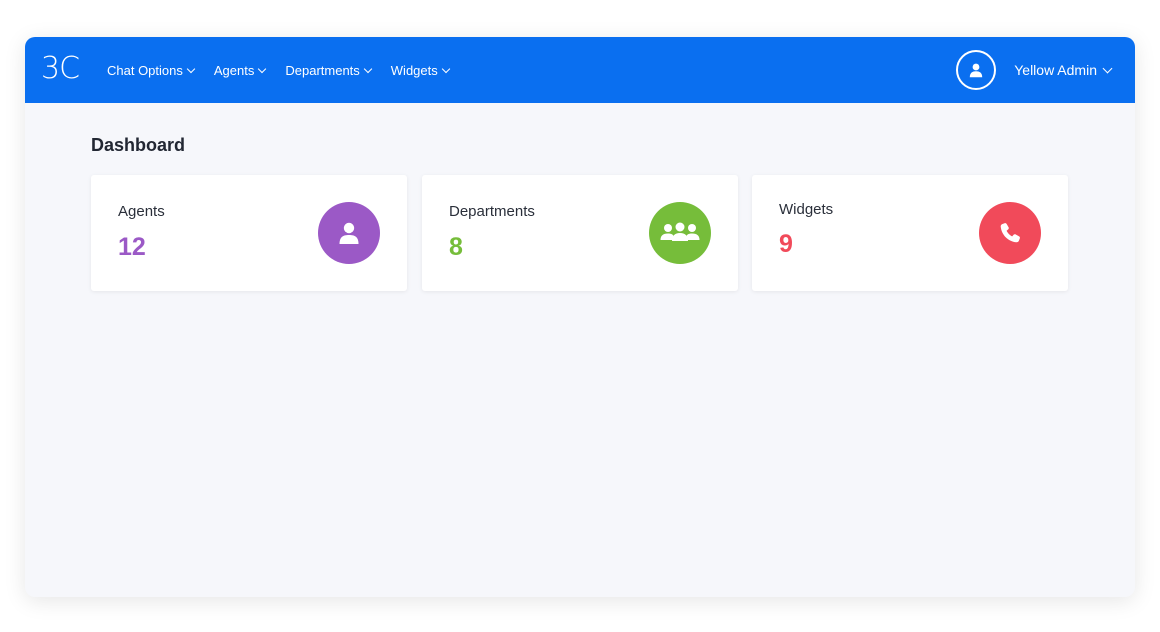 Image resolution: width=1160 pixels, height=632 pixels. What do you see at coordinates (234, 70) in the screenshot?
I see `nav-item-label: Agents` at bounding box center [234, 70].